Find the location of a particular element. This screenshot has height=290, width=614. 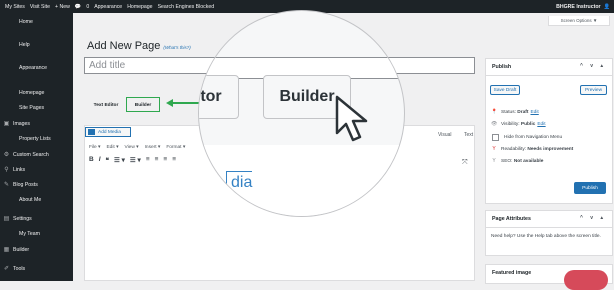

sidebar-item-images: ▣ Images is located at coordinates (36, 123).